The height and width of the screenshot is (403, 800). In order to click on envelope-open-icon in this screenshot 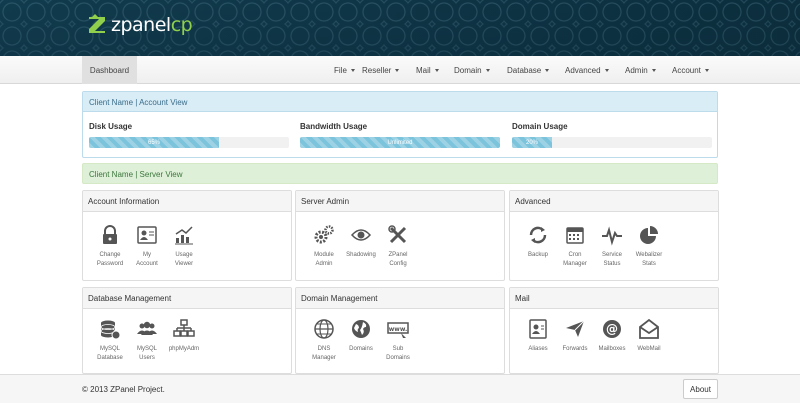, I will do `click(649, 328)`.